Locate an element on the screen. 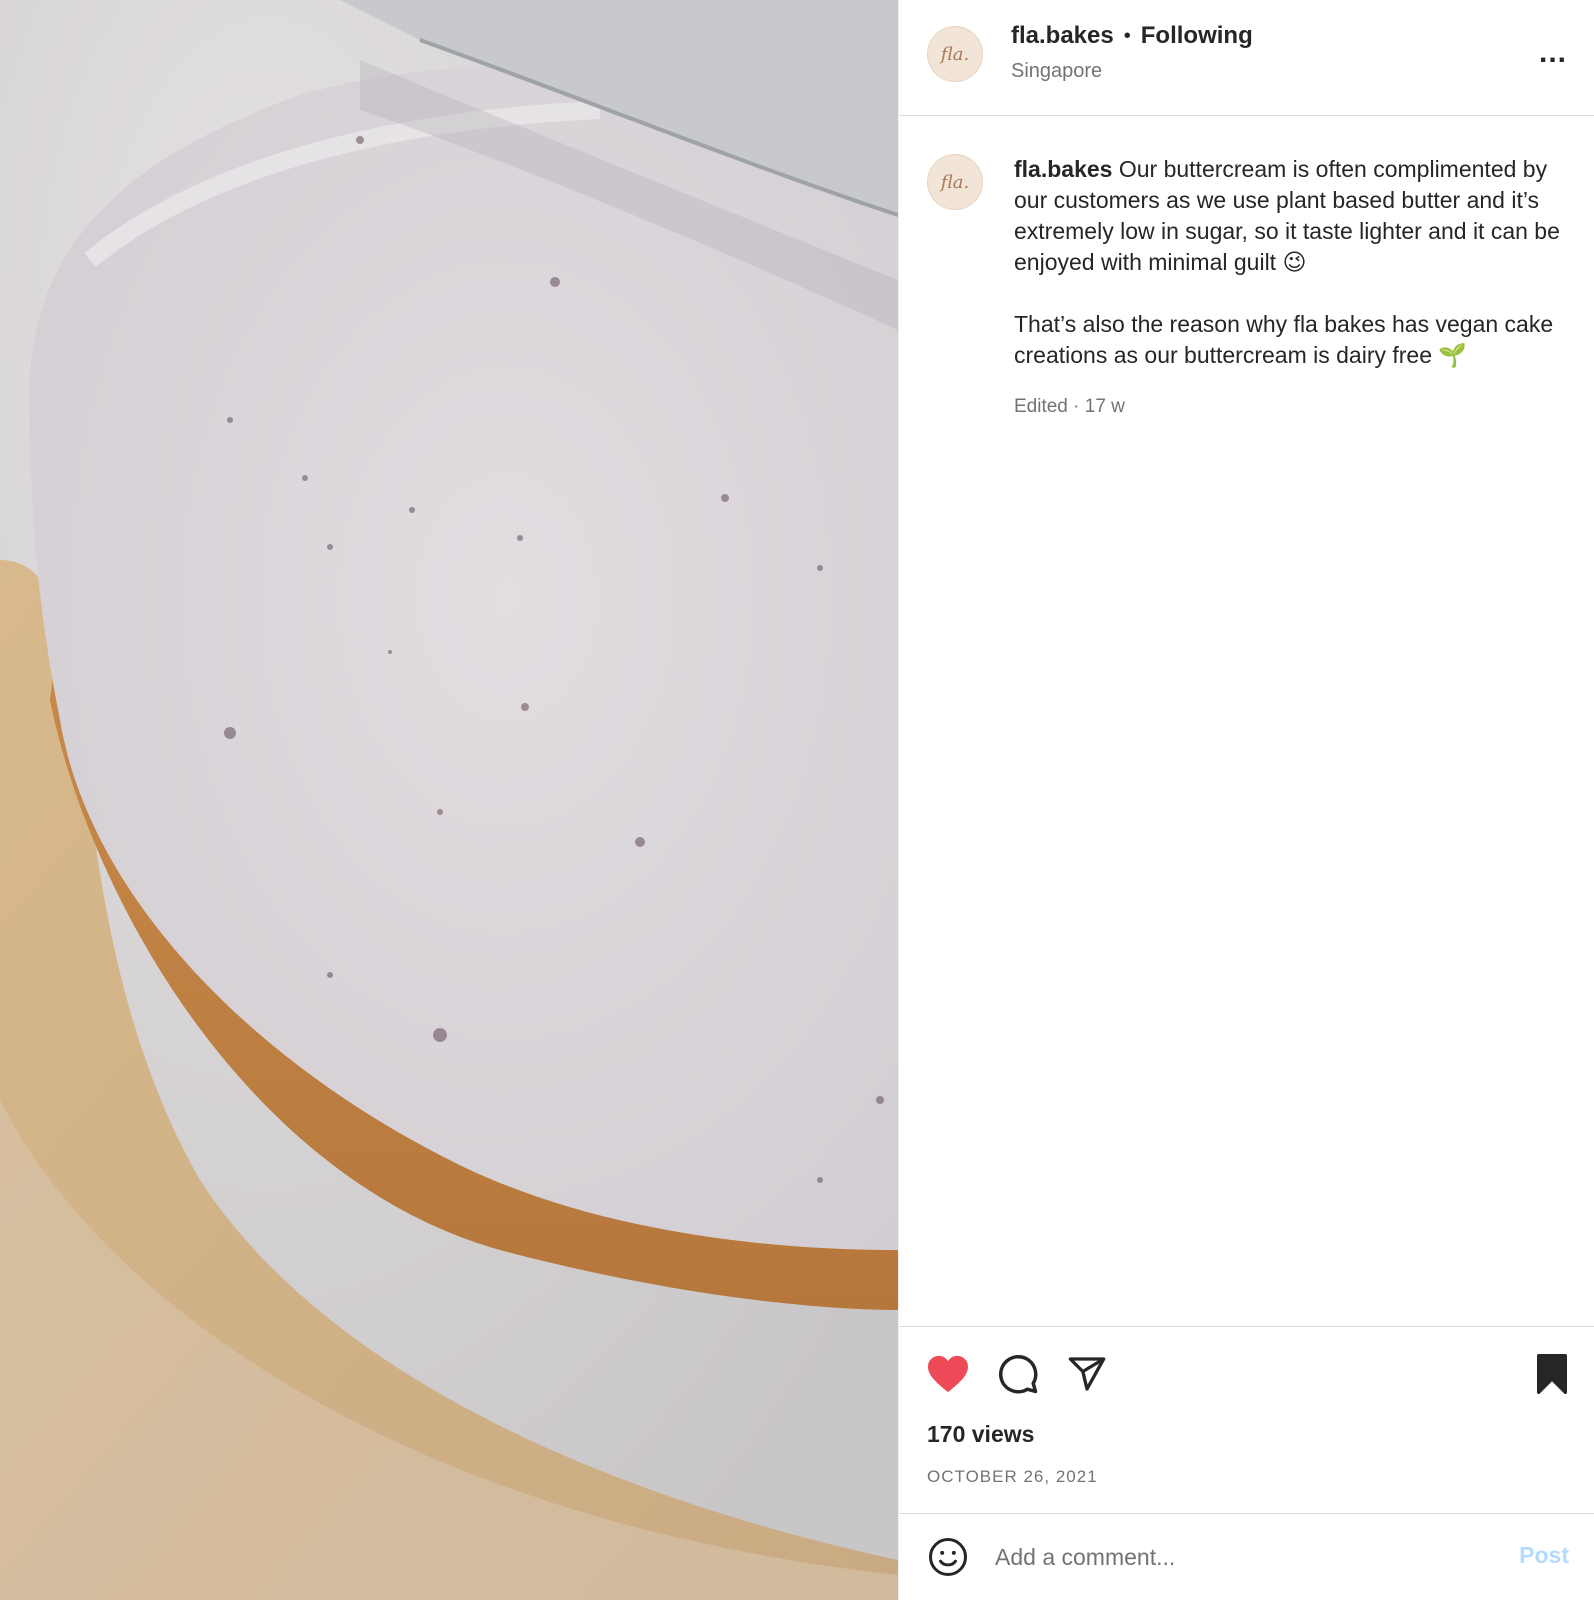  comment-composer: Post is located at coordinates (1246, 1557).